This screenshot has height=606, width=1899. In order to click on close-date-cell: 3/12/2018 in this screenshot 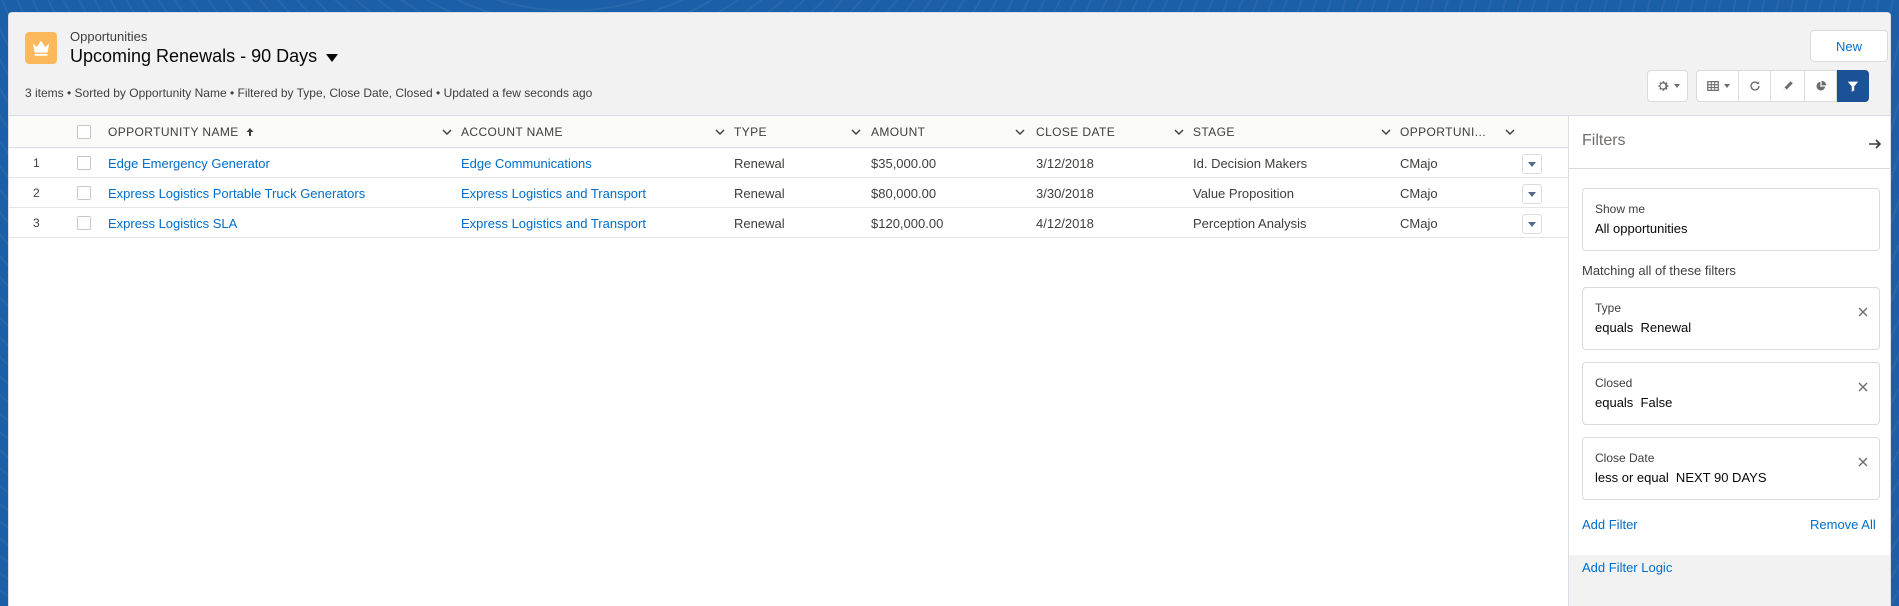, I will do `click(1065, 163)`.